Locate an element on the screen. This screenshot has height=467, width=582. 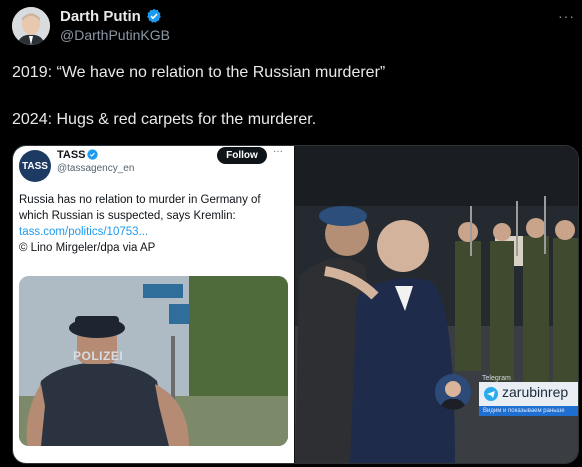
follow-button: Follow is located at coordinates (242, 155).